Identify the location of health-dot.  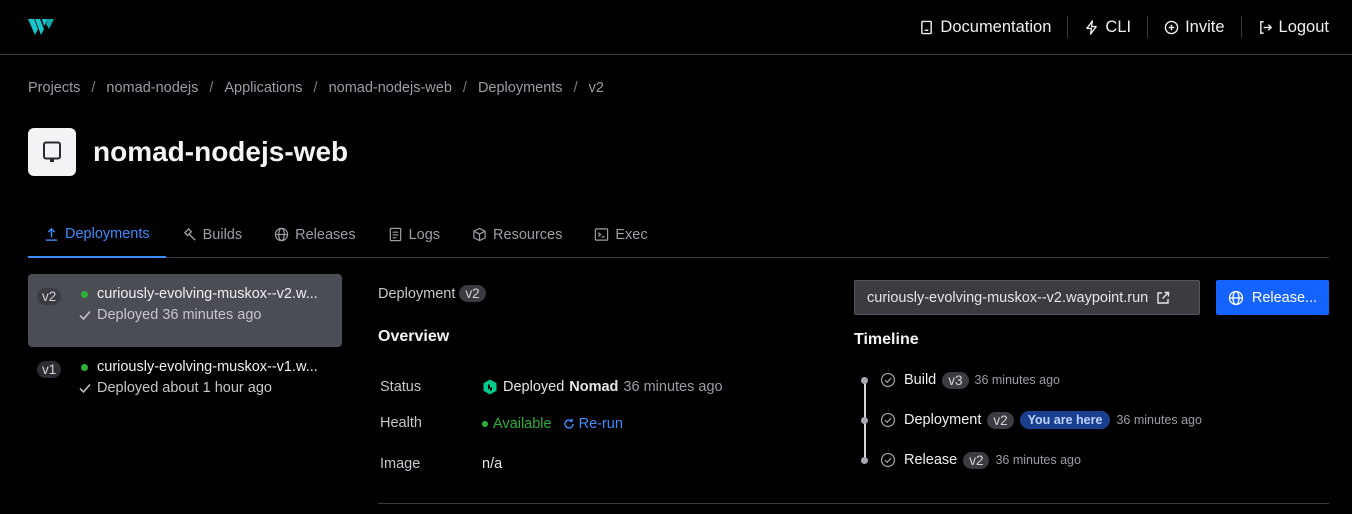
(485, 424).